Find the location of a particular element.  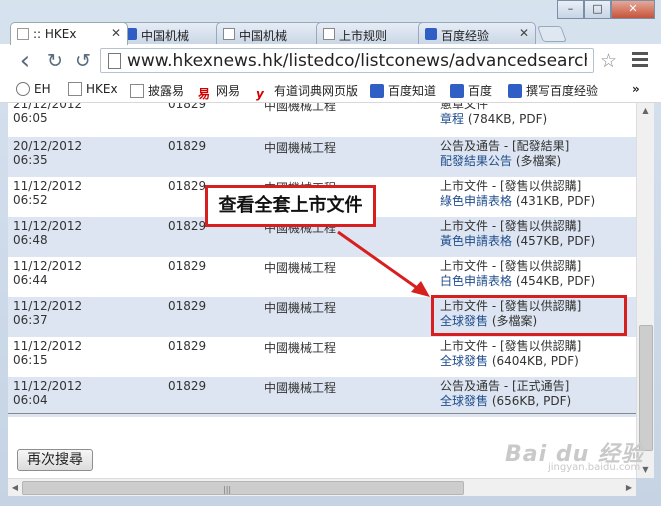

document-cell: 上市文件 - [發售以供認購] 全球發售 (6404KB, PDF) is located at coordinates (510, 354).